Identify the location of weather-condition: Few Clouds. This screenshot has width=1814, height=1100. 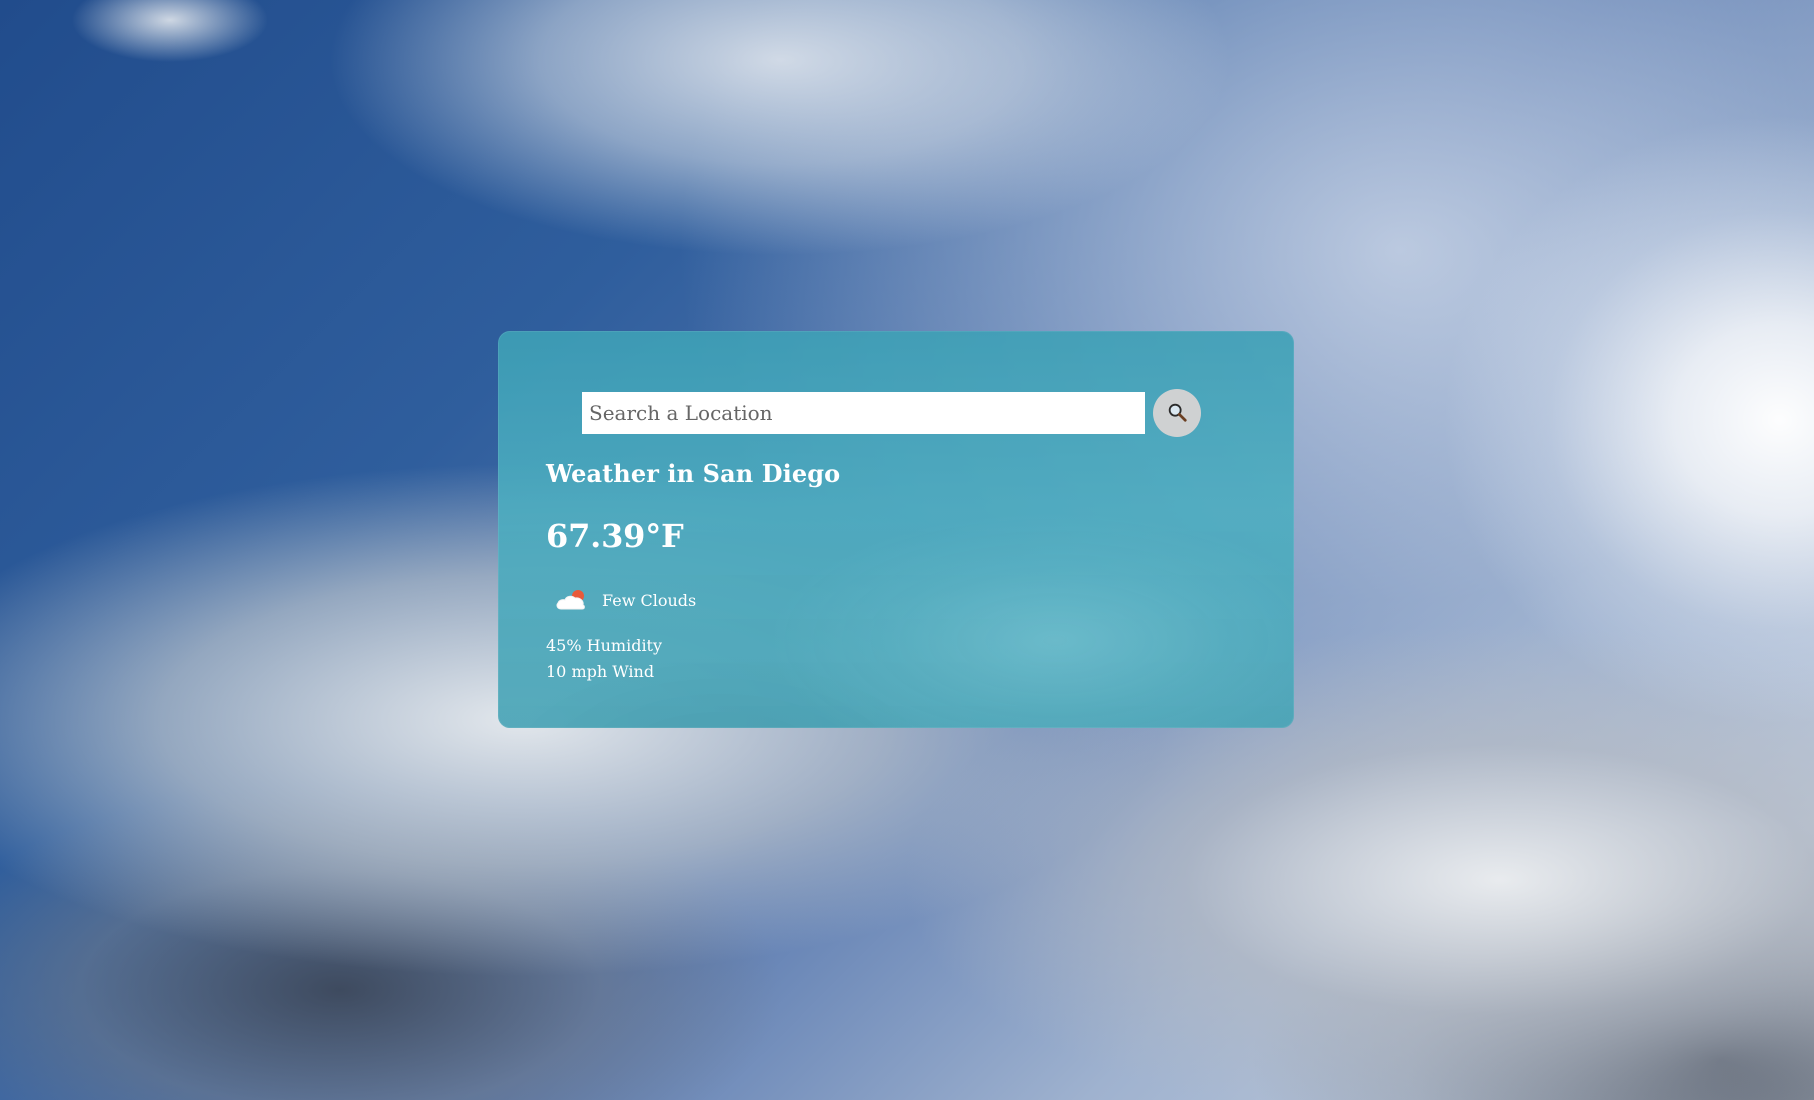
(625, 600).